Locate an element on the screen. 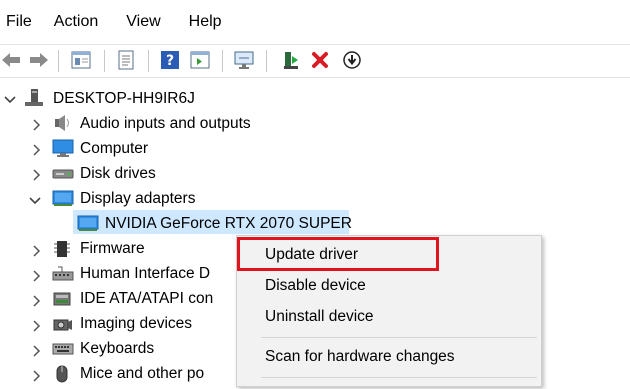  highlight-box is located at coordinates (338, 254).